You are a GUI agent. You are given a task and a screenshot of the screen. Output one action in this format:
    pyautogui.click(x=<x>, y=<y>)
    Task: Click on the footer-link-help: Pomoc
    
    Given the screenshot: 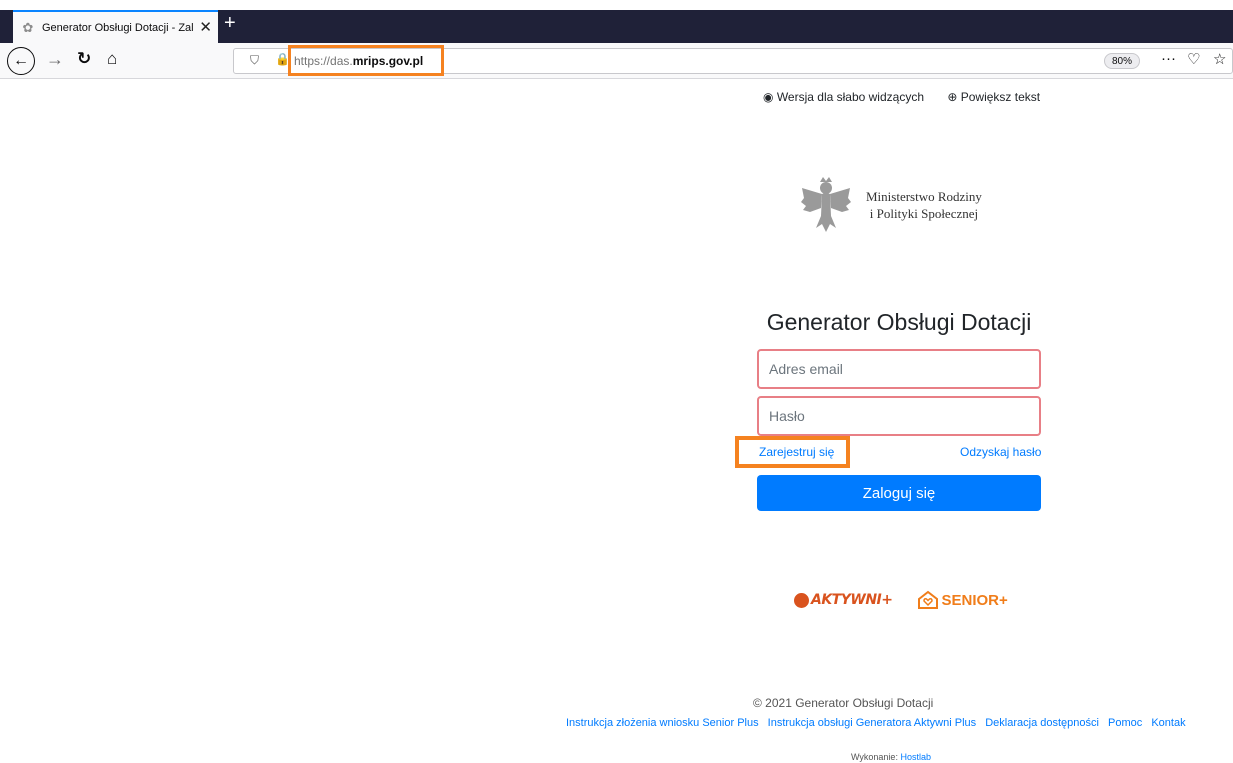 What is the action you would take?
    pyautogui.click(x=1125, y=723)
    